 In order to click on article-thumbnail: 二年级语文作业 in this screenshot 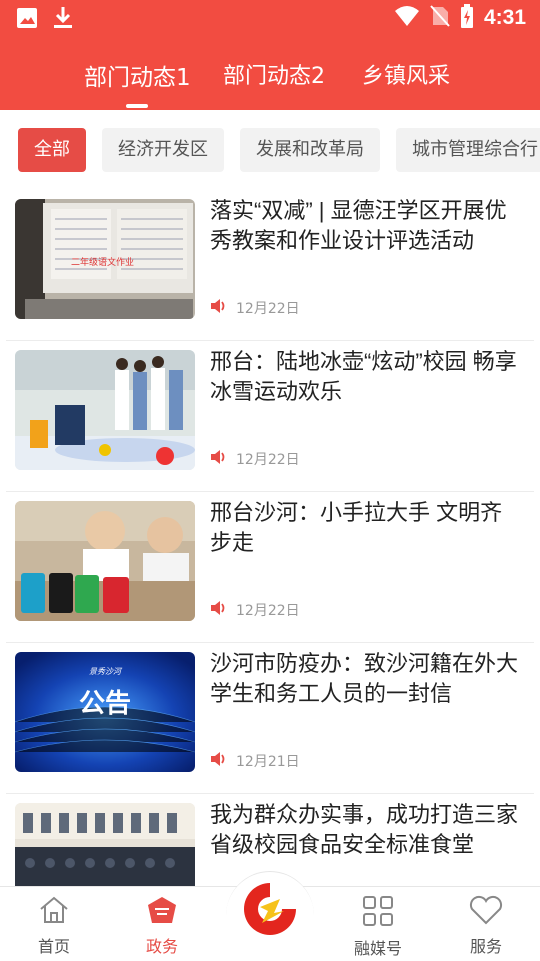, I will do `click(105, 259)`.